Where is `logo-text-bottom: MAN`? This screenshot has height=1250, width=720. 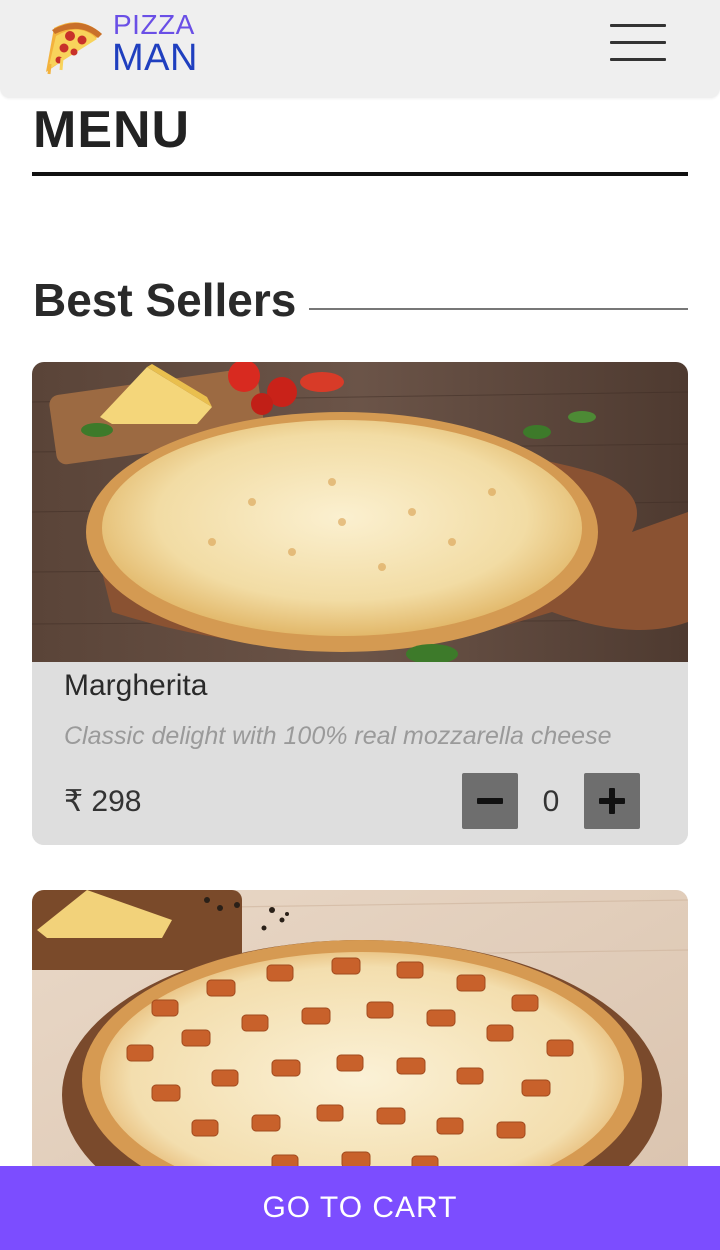
logo-text-bottom: MAN is located at coordinates (155, 58).